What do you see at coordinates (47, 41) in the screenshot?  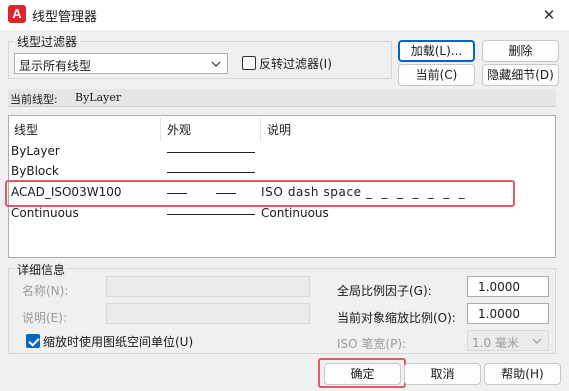 I see `filter-group-label: 线型过滤器` at bounding box center [47, 41].